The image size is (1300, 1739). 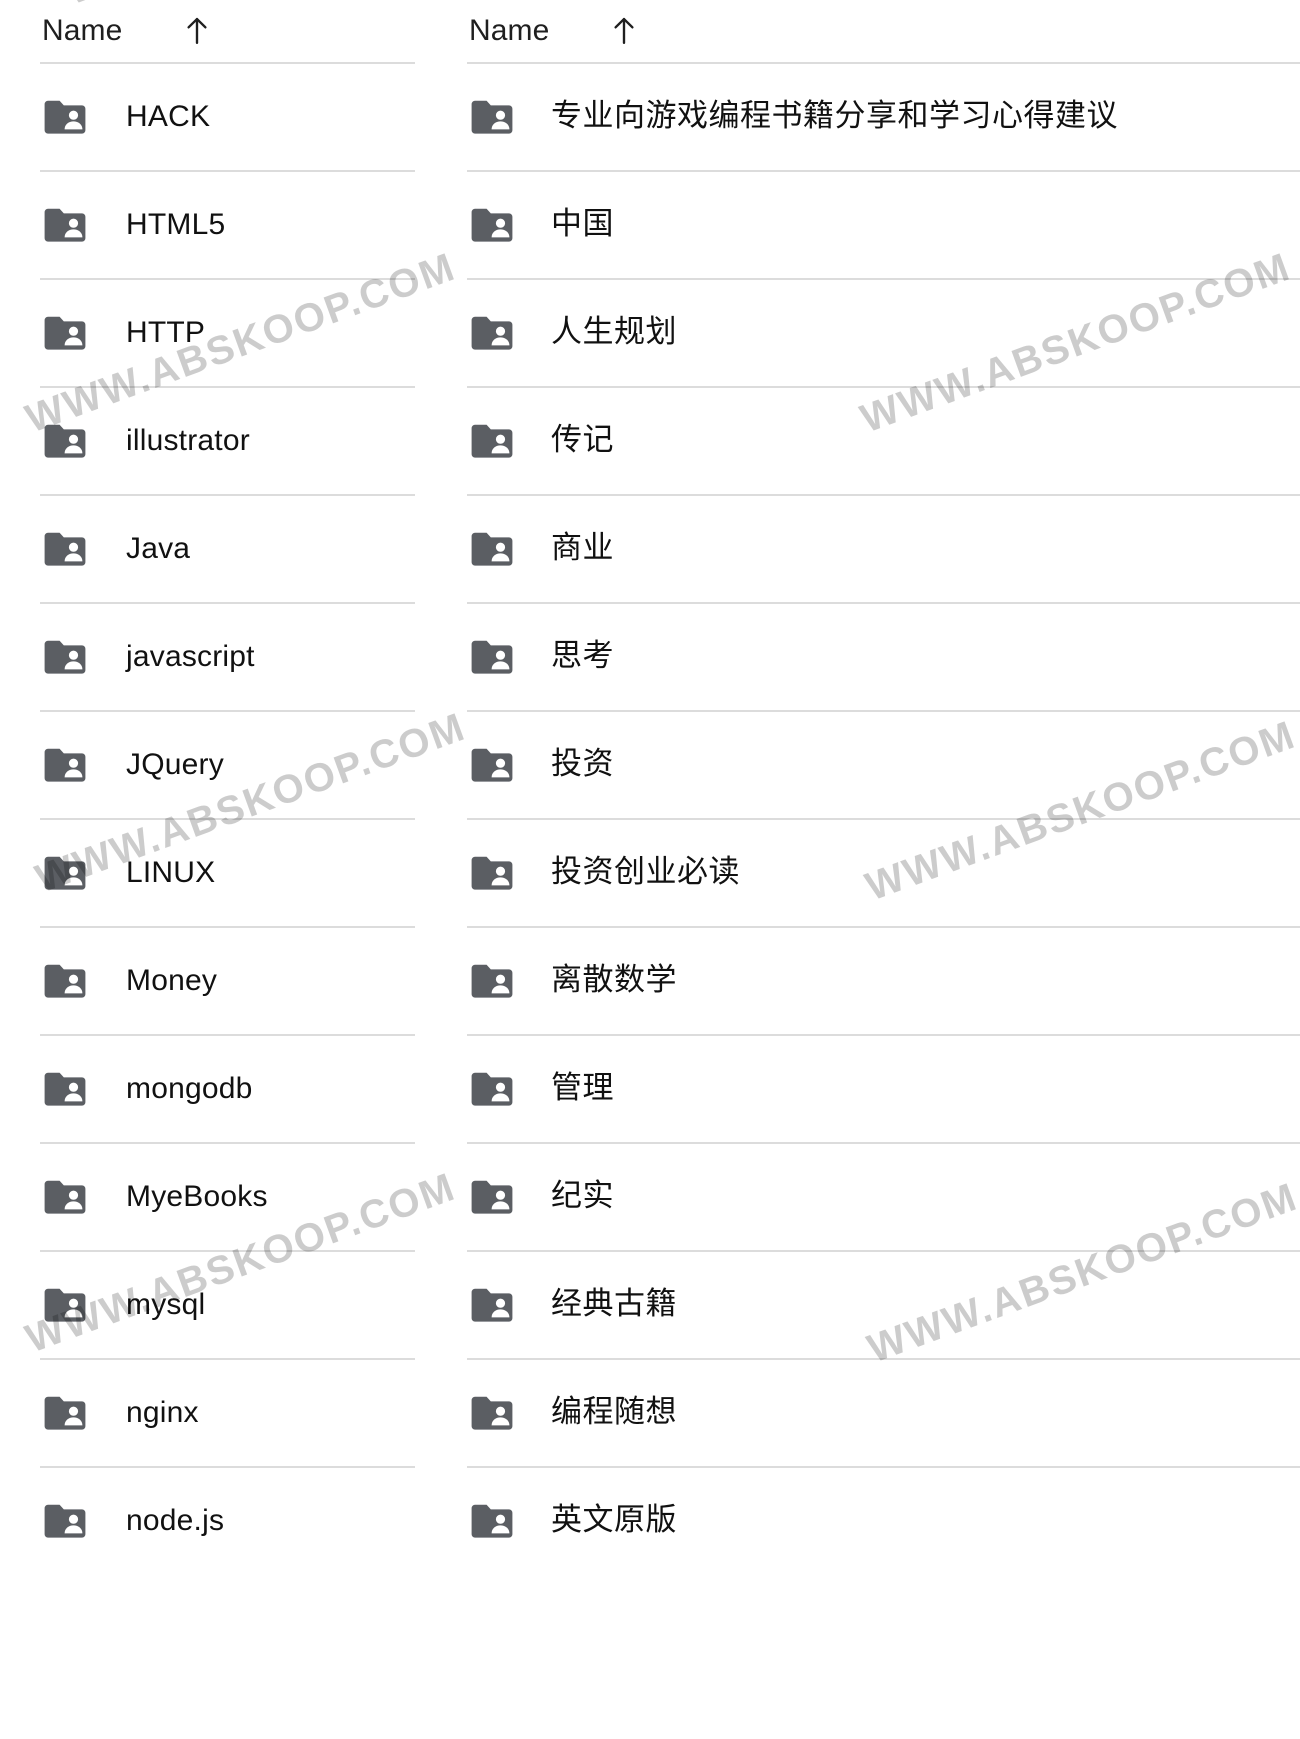 What do you see at coordinates (175, 764) in the screenshot?
I see `folder-name-label: JQuery` at bounding box center [175, 764].